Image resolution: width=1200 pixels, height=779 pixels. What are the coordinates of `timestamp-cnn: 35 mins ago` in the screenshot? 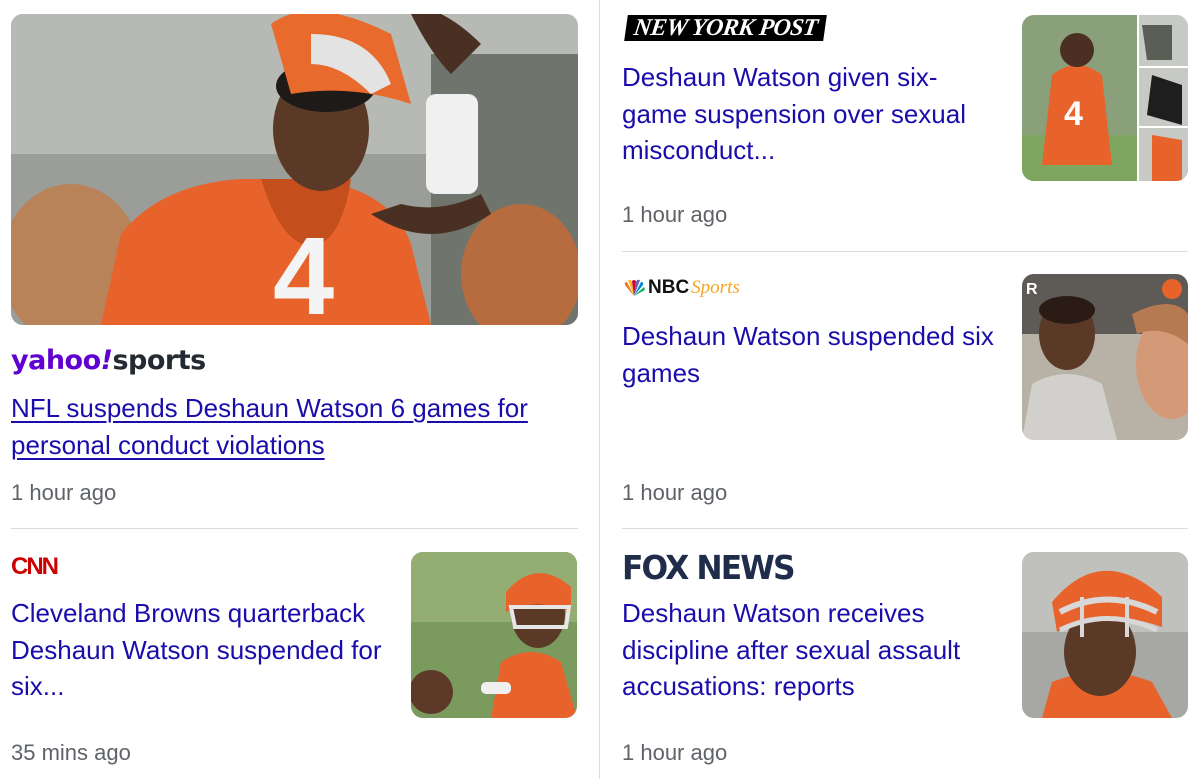 It's located at (71, 752).